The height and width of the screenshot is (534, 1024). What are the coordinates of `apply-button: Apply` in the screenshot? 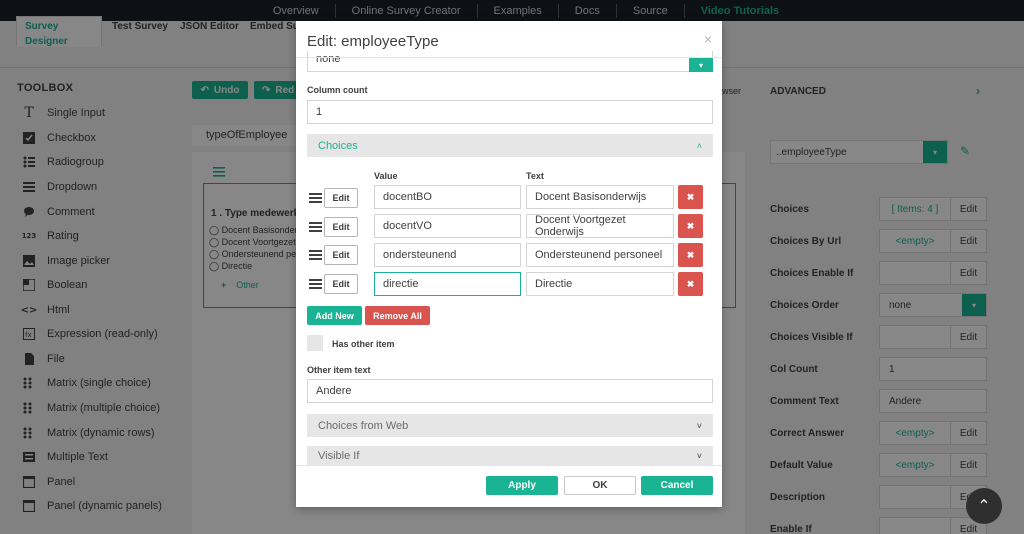 It's located at (522, 485).